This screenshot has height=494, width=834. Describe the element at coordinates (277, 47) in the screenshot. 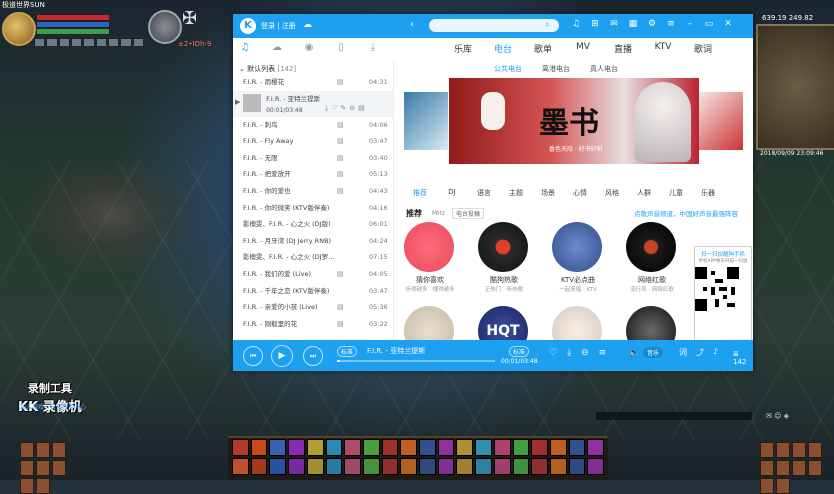

I see `cloud-list-icon: ☁` at that location.